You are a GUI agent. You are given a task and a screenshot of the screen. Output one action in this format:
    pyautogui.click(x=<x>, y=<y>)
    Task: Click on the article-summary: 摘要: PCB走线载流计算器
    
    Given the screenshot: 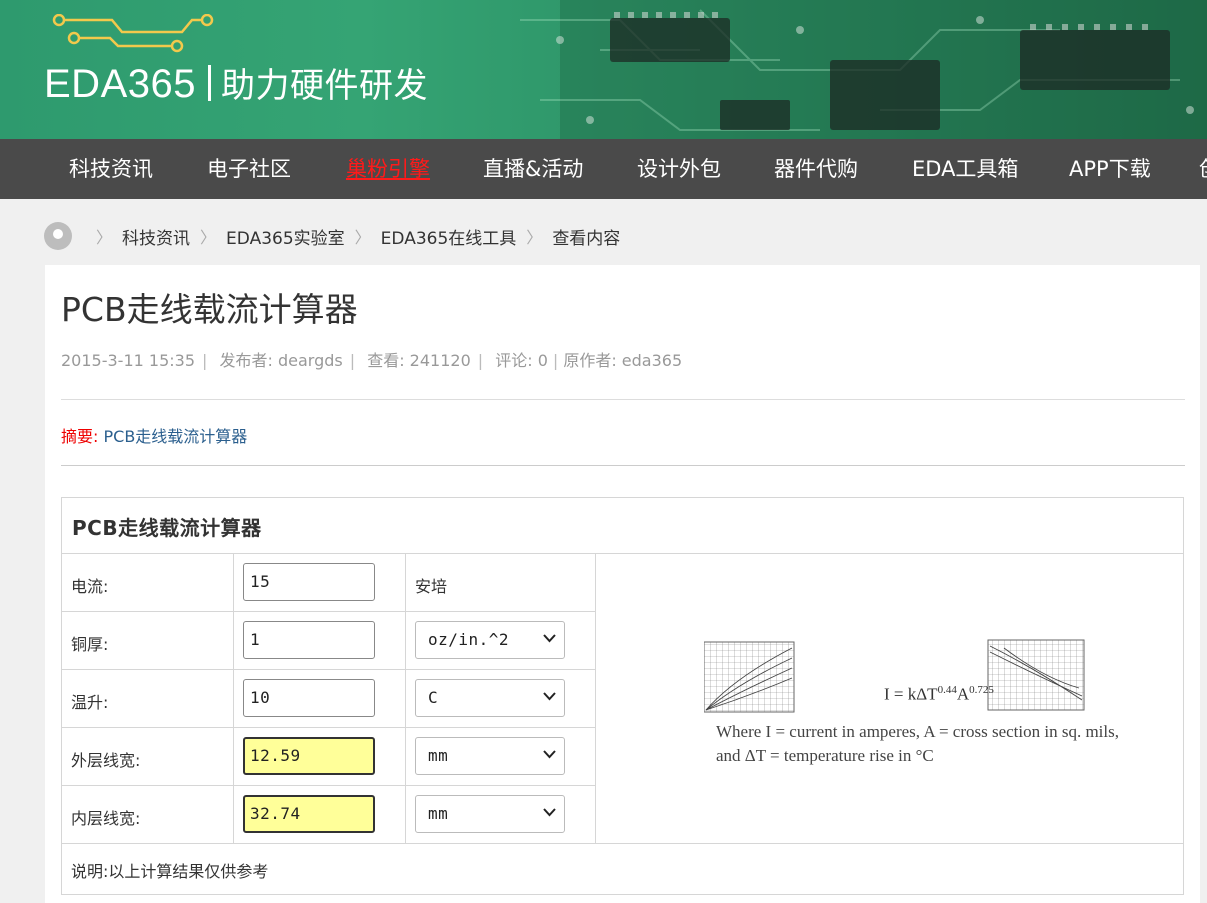 What is the action you would take?
    pyautogui.click(x=154, y=435)
    